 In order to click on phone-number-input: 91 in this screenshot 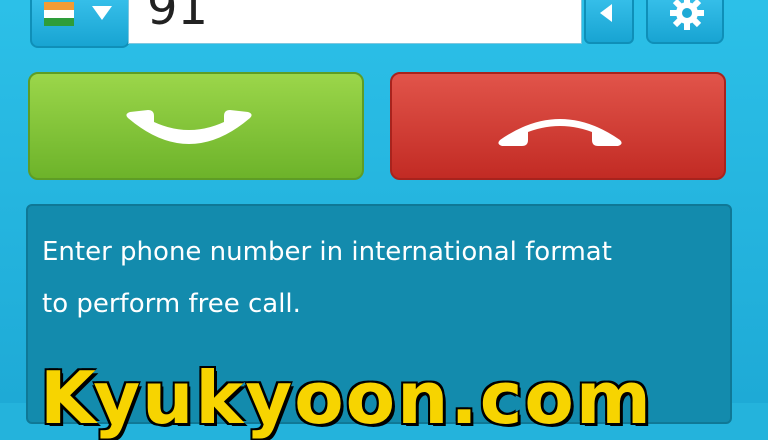, I will do `click(355, 22)`.